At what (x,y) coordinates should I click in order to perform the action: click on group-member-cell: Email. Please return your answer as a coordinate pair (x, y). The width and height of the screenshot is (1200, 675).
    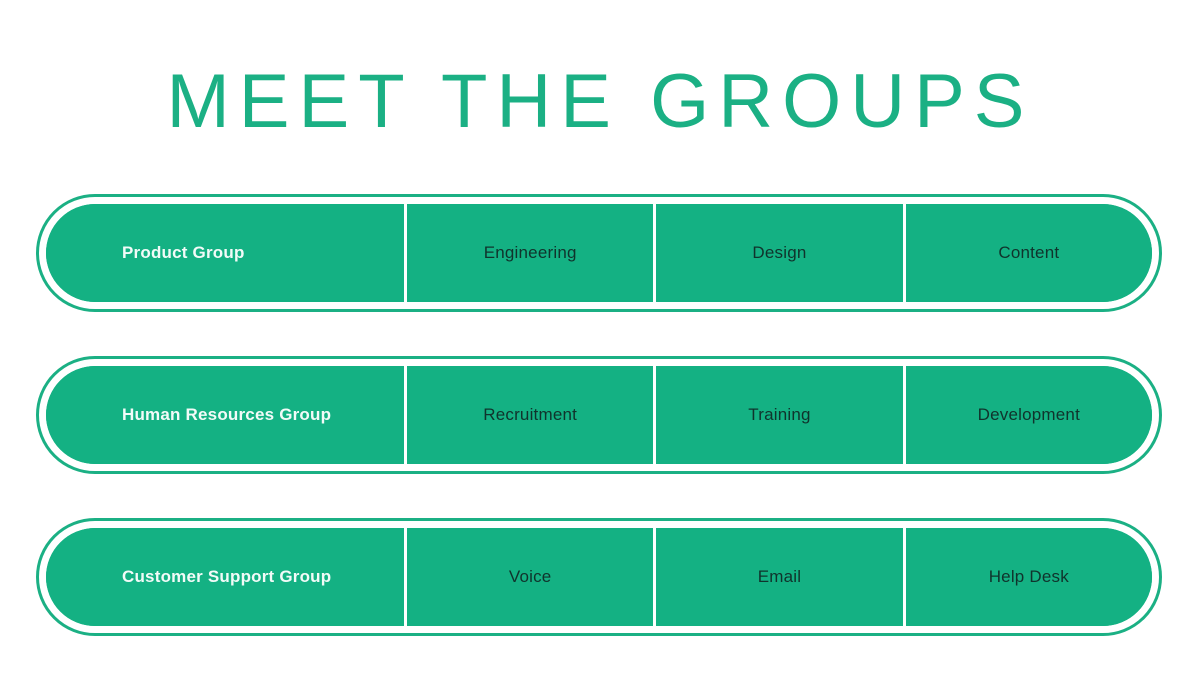
    Looking at the image, I should click on (778, 577).